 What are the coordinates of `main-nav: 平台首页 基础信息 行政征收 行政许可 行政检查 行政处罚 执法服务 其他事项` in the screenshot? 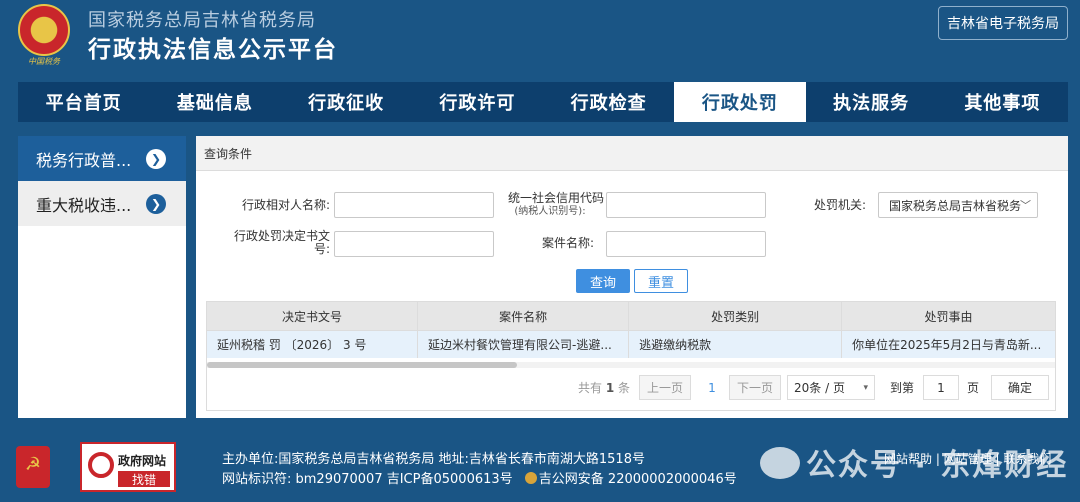 It's located at (543, 102).